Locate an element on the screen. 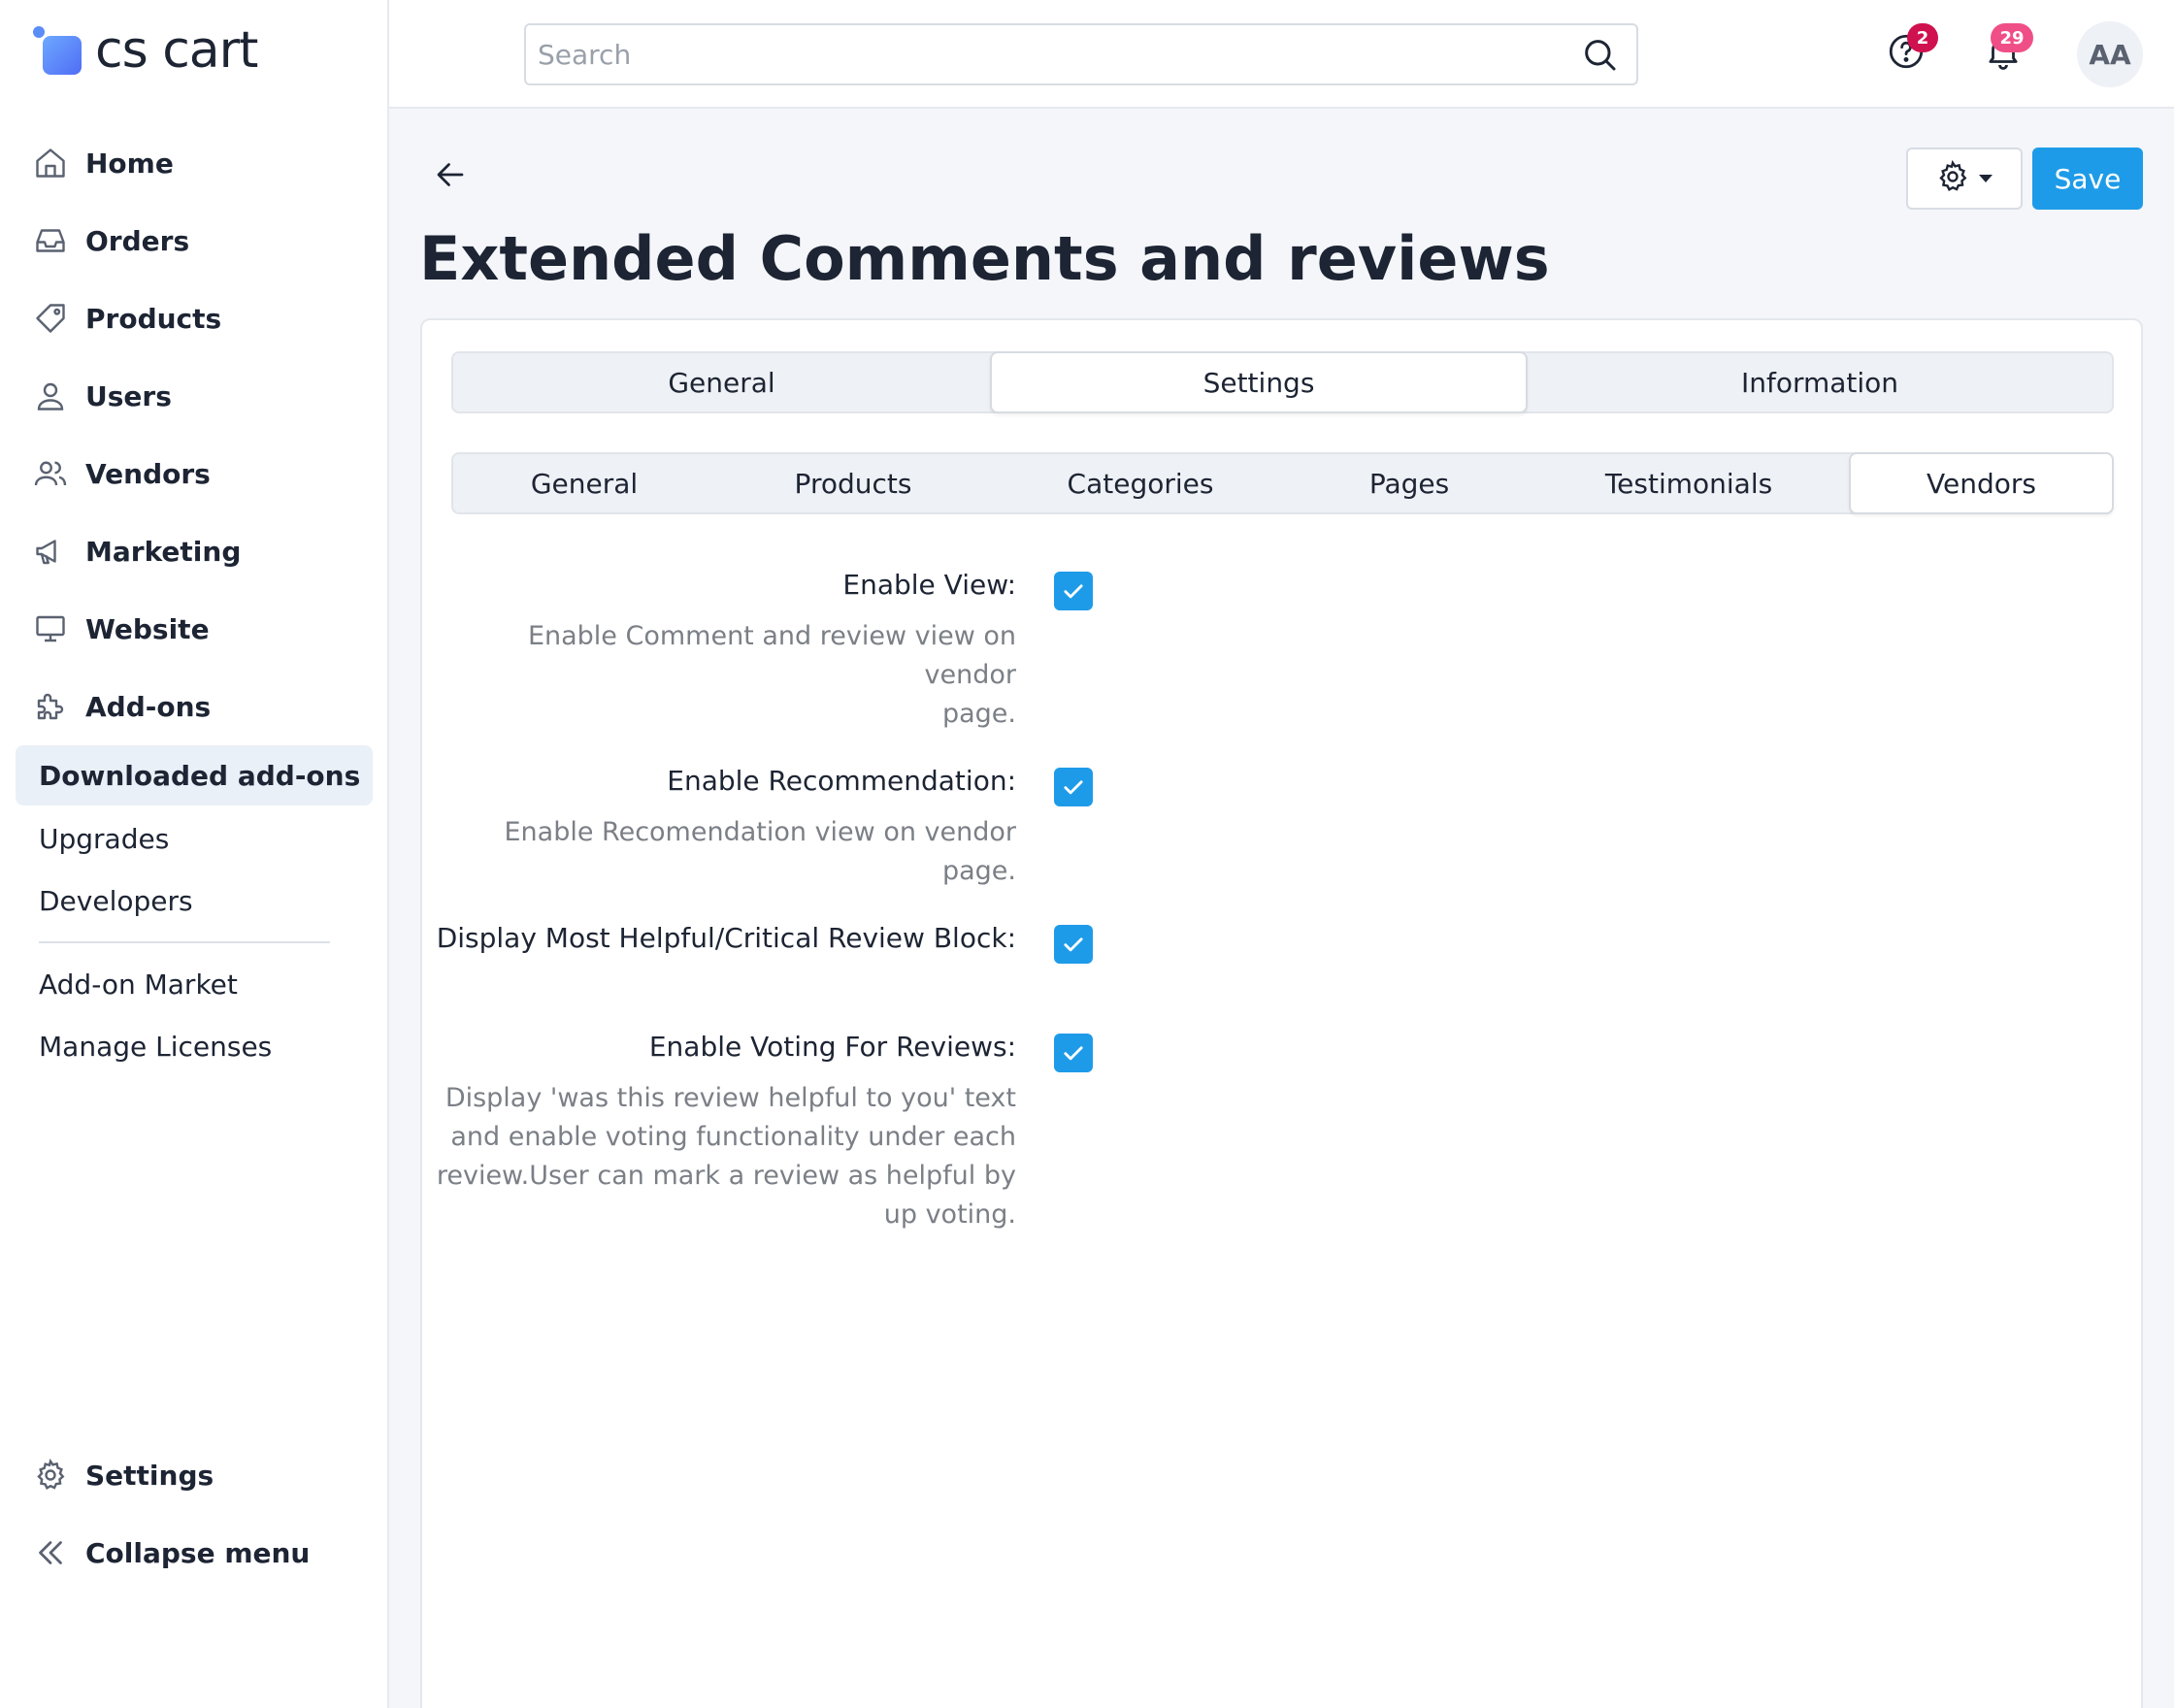 Image resolution: width=2174 pixels, height=1708 pixels. subtab-general: General is located at coordinates (584, 483).